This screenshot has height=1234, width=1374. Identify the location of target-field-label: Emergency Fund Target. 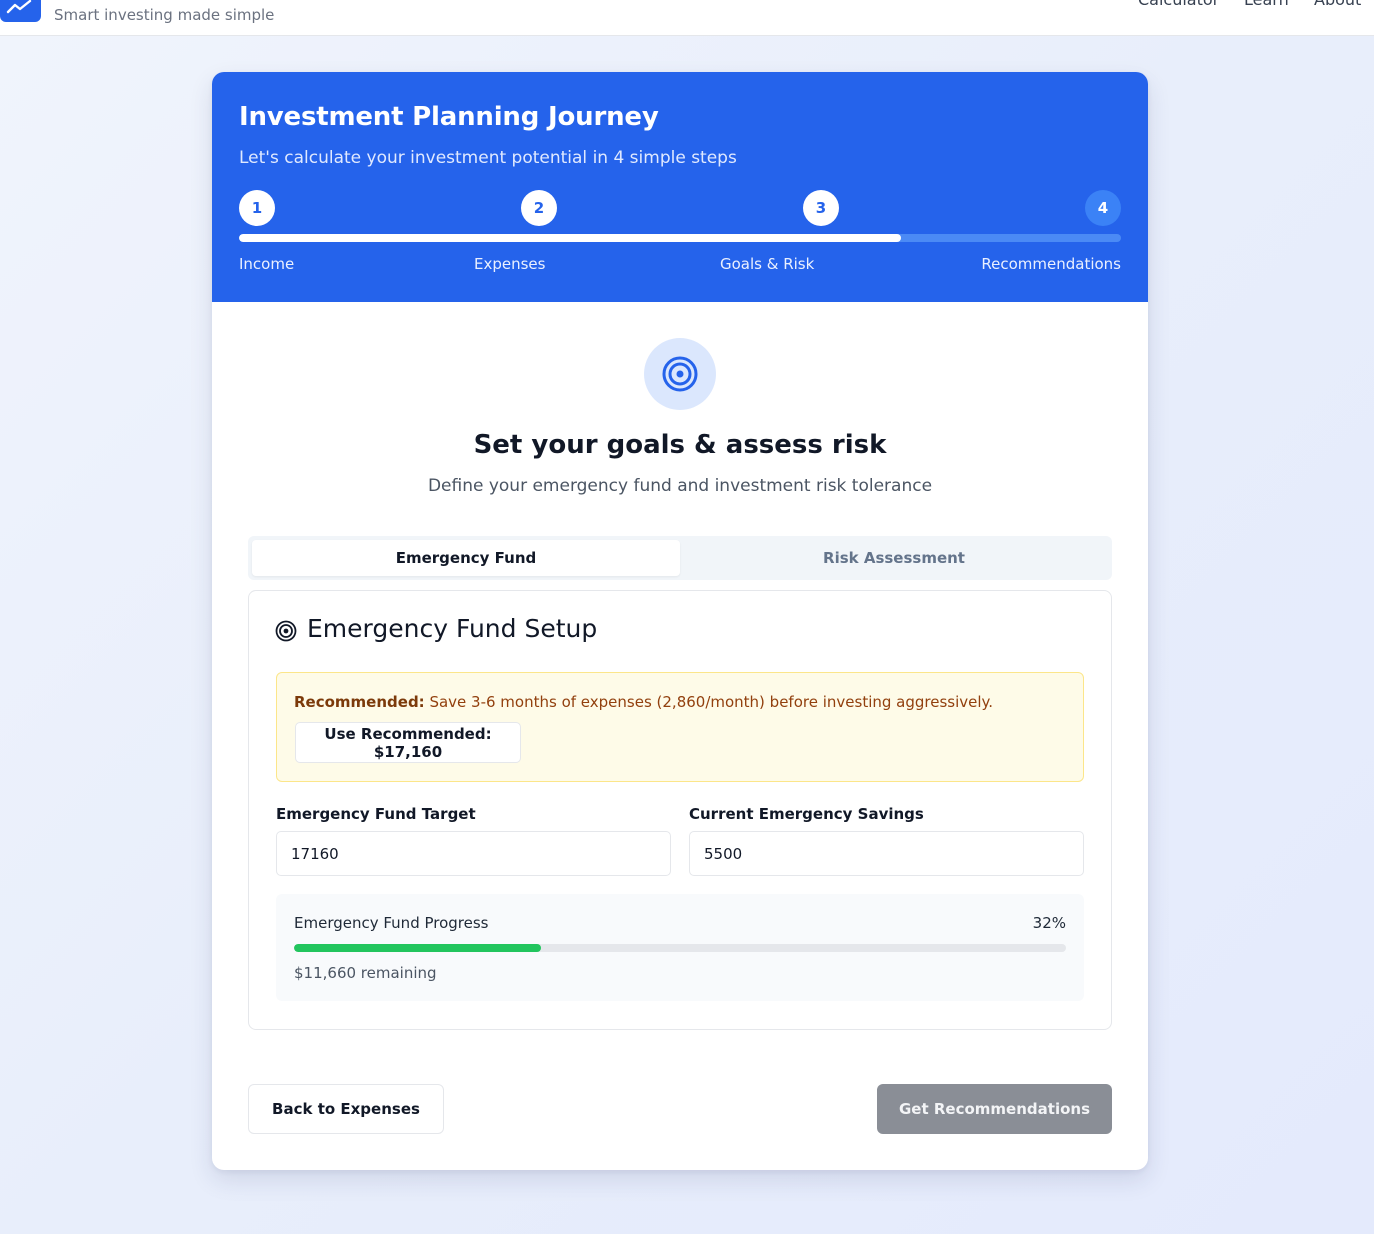
(376, 814).